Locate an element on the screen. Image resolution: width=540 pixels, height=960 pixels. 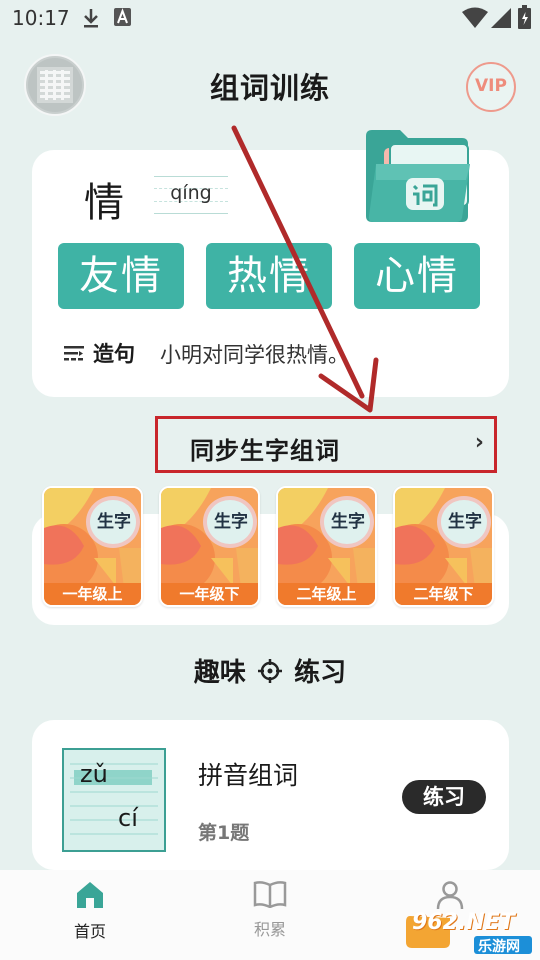
grade-label: 二年级下 is located at coordinates (443, 594).